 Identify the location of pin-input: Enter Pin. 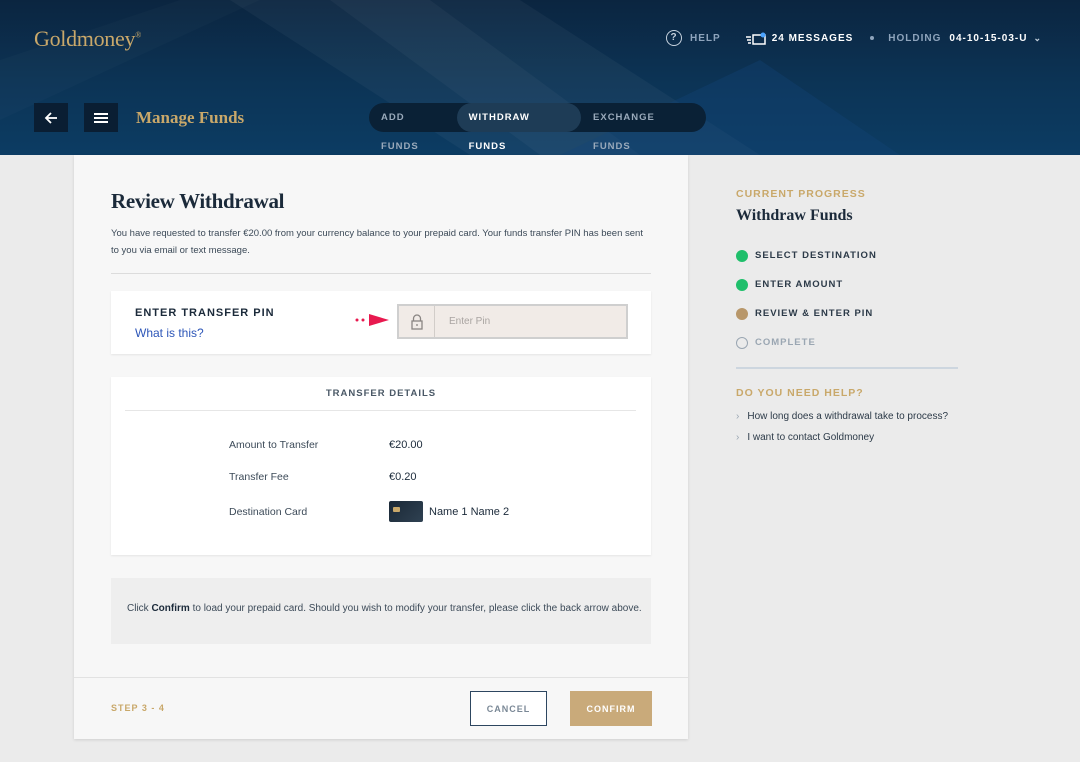
(512, 321).